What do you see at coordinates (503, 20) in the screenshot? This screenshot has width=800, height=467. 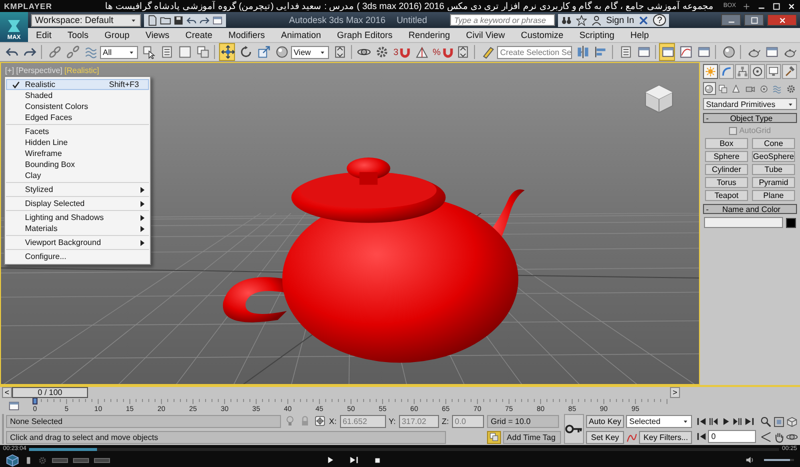 I see `search-field: Type a keyword or phrase` at bounding box center [503, 20].